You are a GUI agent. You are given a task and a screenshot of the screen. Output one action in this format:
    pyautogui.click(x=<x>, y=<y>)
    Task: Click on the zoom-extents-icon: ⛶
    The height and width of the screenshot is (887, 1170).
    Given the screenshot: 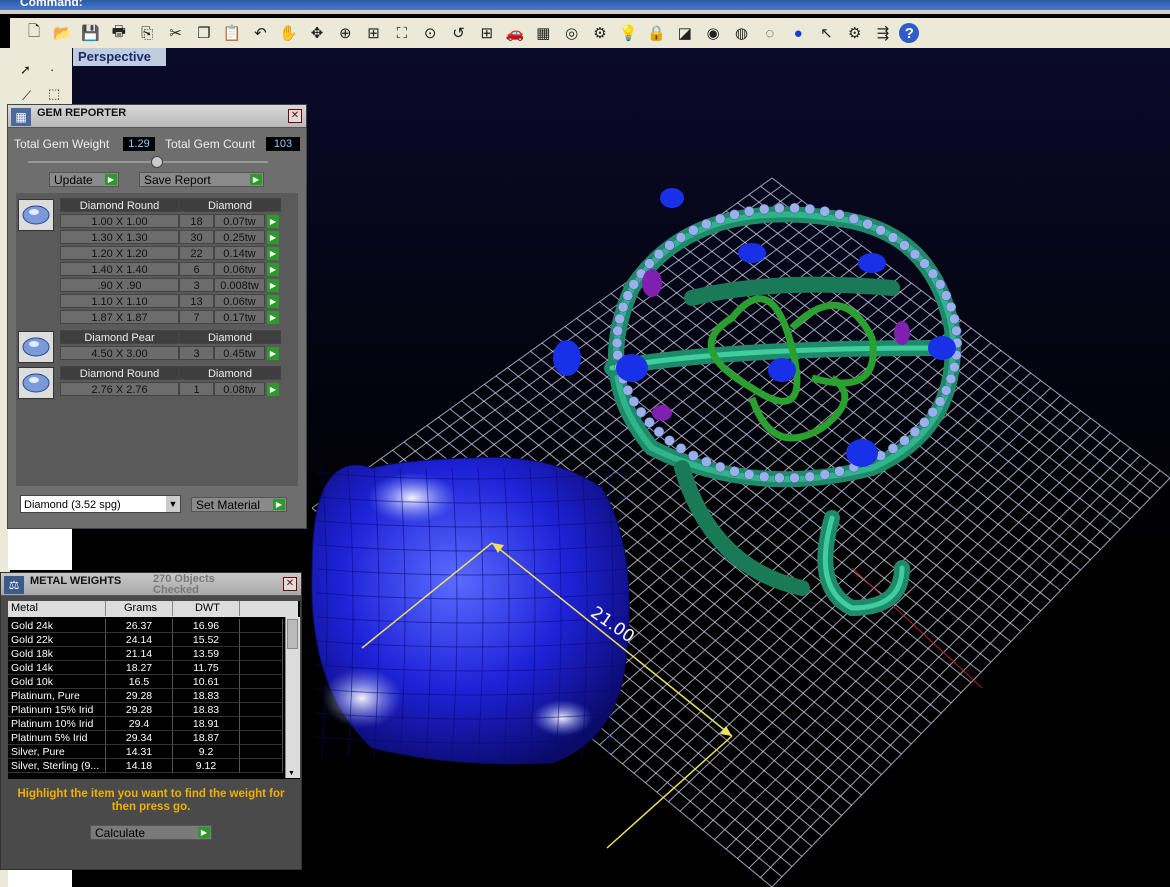 What is the action you would take?
    pyautogui.click(x=402, y=33)
    